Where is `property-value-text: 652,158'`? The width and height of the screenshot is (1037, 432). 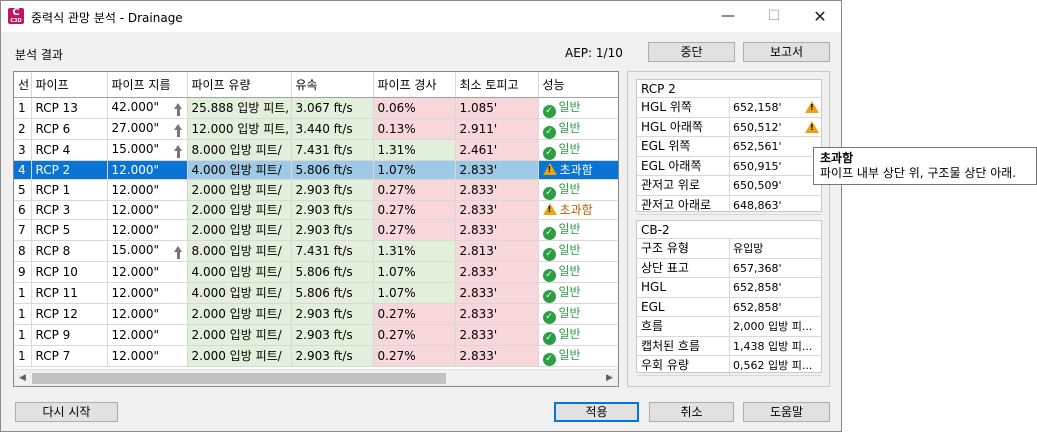
property-value-text: 652,158' is located at coordinates (757, 107).